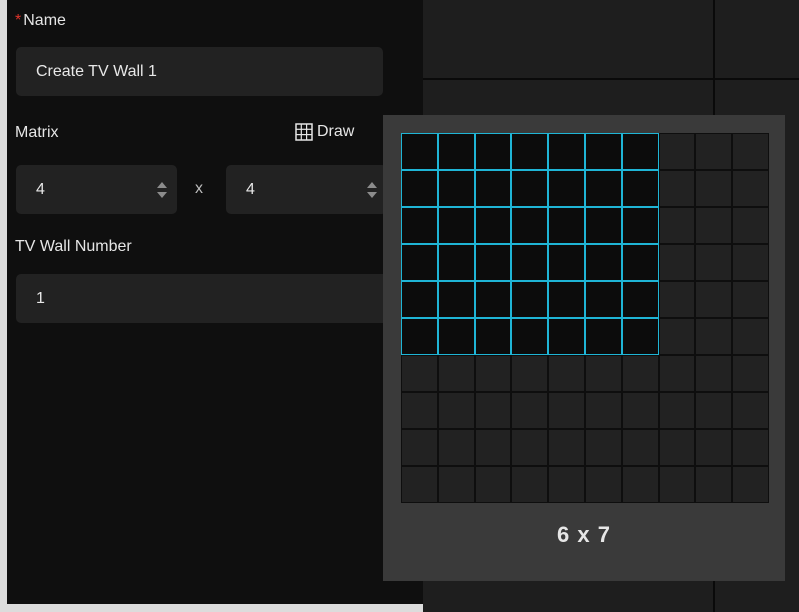 This screenshot has height=612, width=799. What do you see at coordinates (306, 189) in the screenshot?
I see `cols-stepper: 4` at bounding box center [306, 189].